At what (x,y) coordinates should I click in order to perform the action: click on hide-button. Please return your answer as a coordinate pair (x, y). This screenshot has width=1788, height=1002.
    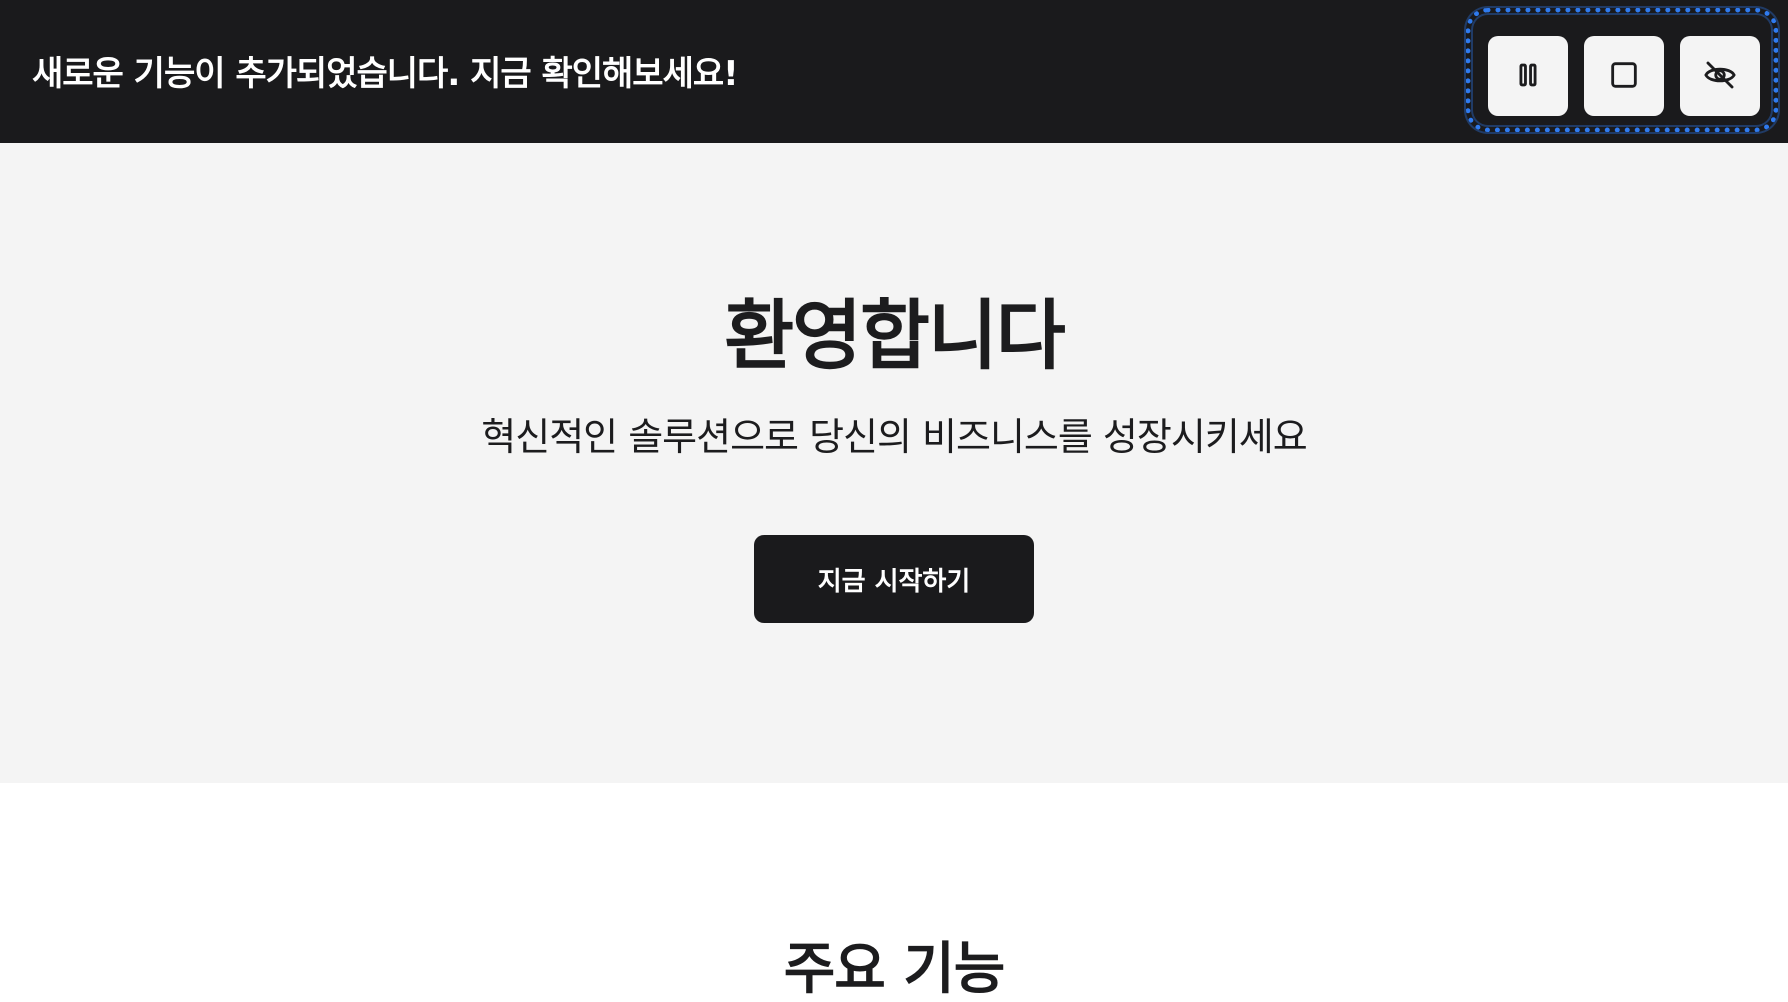
    Looking at the image, I should click on (1720, 76).